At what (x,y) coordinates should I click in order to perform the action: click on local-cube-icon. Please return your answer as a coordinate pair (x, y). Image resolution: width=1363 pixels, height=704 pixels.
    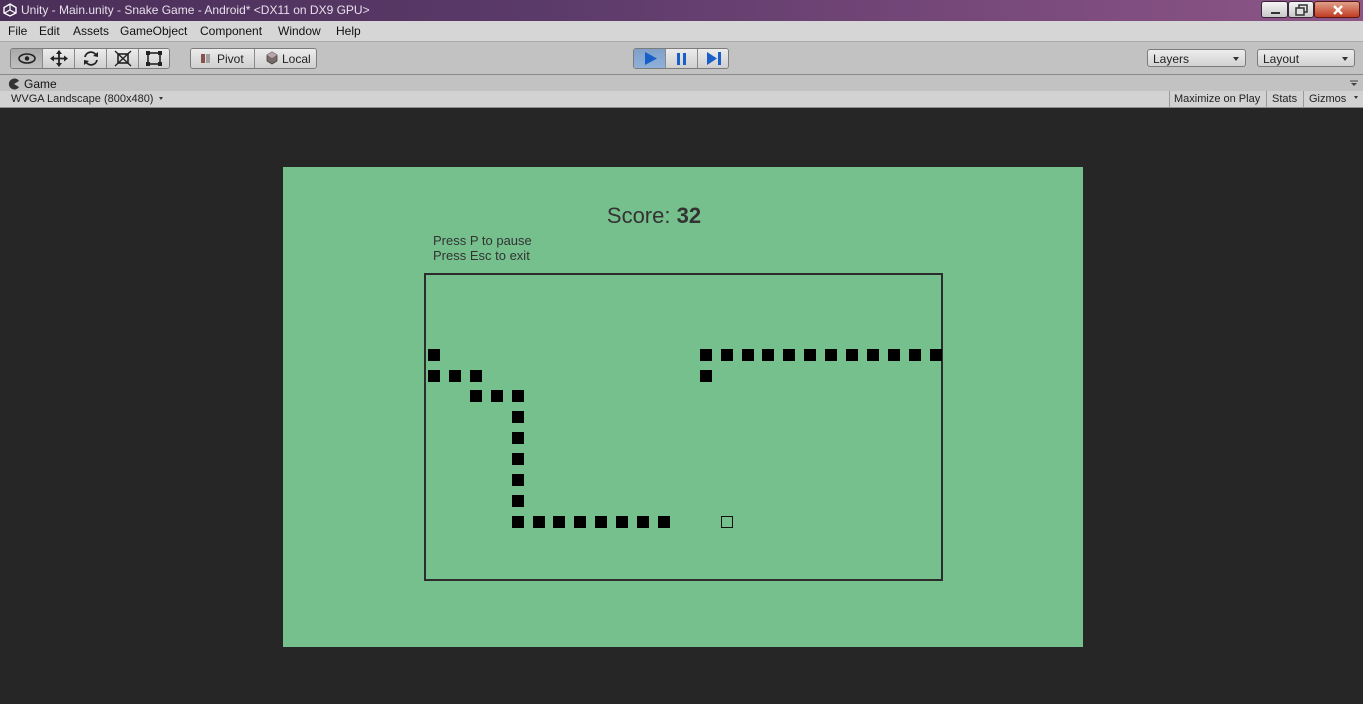
    Looking at the image, I should click on (272, 58).